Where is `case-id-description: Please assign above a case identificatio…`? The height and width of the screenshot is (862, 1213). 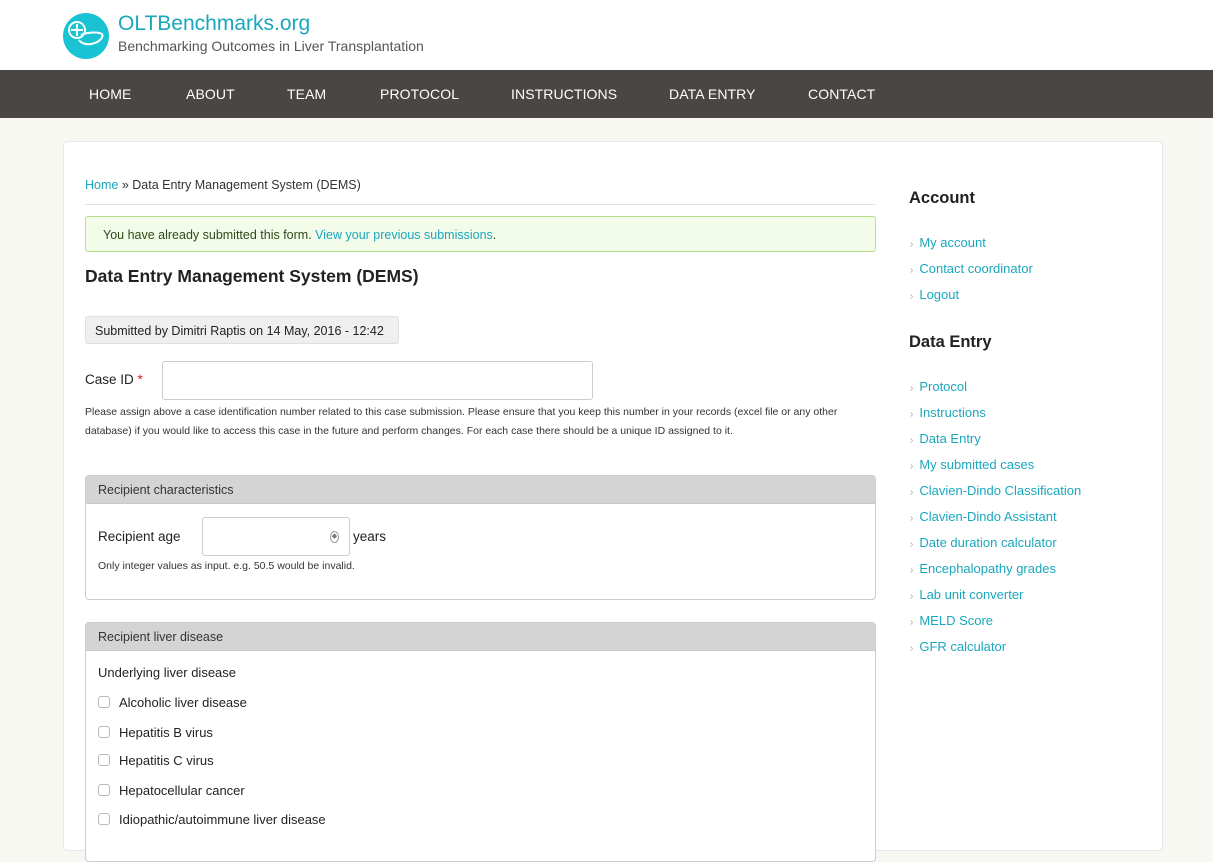
case-id-description: Please assign above a case identificatio… is located at coordinates (461, 421).